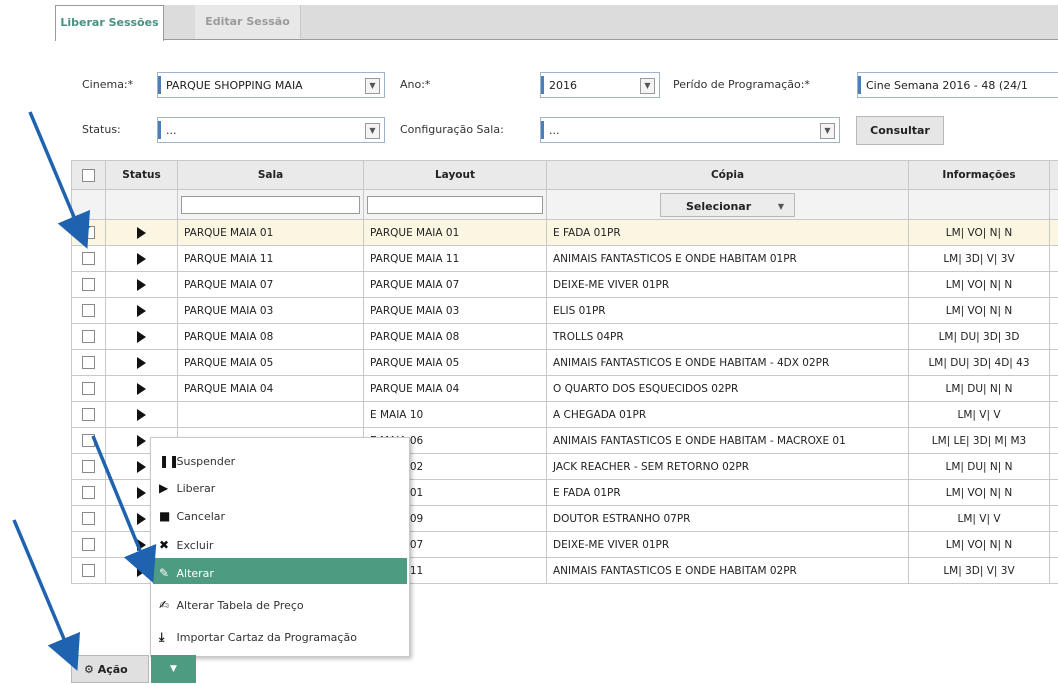 This screenshot has height=684, width=1058. What do you see at coordinates (43, 589) in the screenshot?
I see `annotation-arrow-acao` at bounding box center [43, 589].